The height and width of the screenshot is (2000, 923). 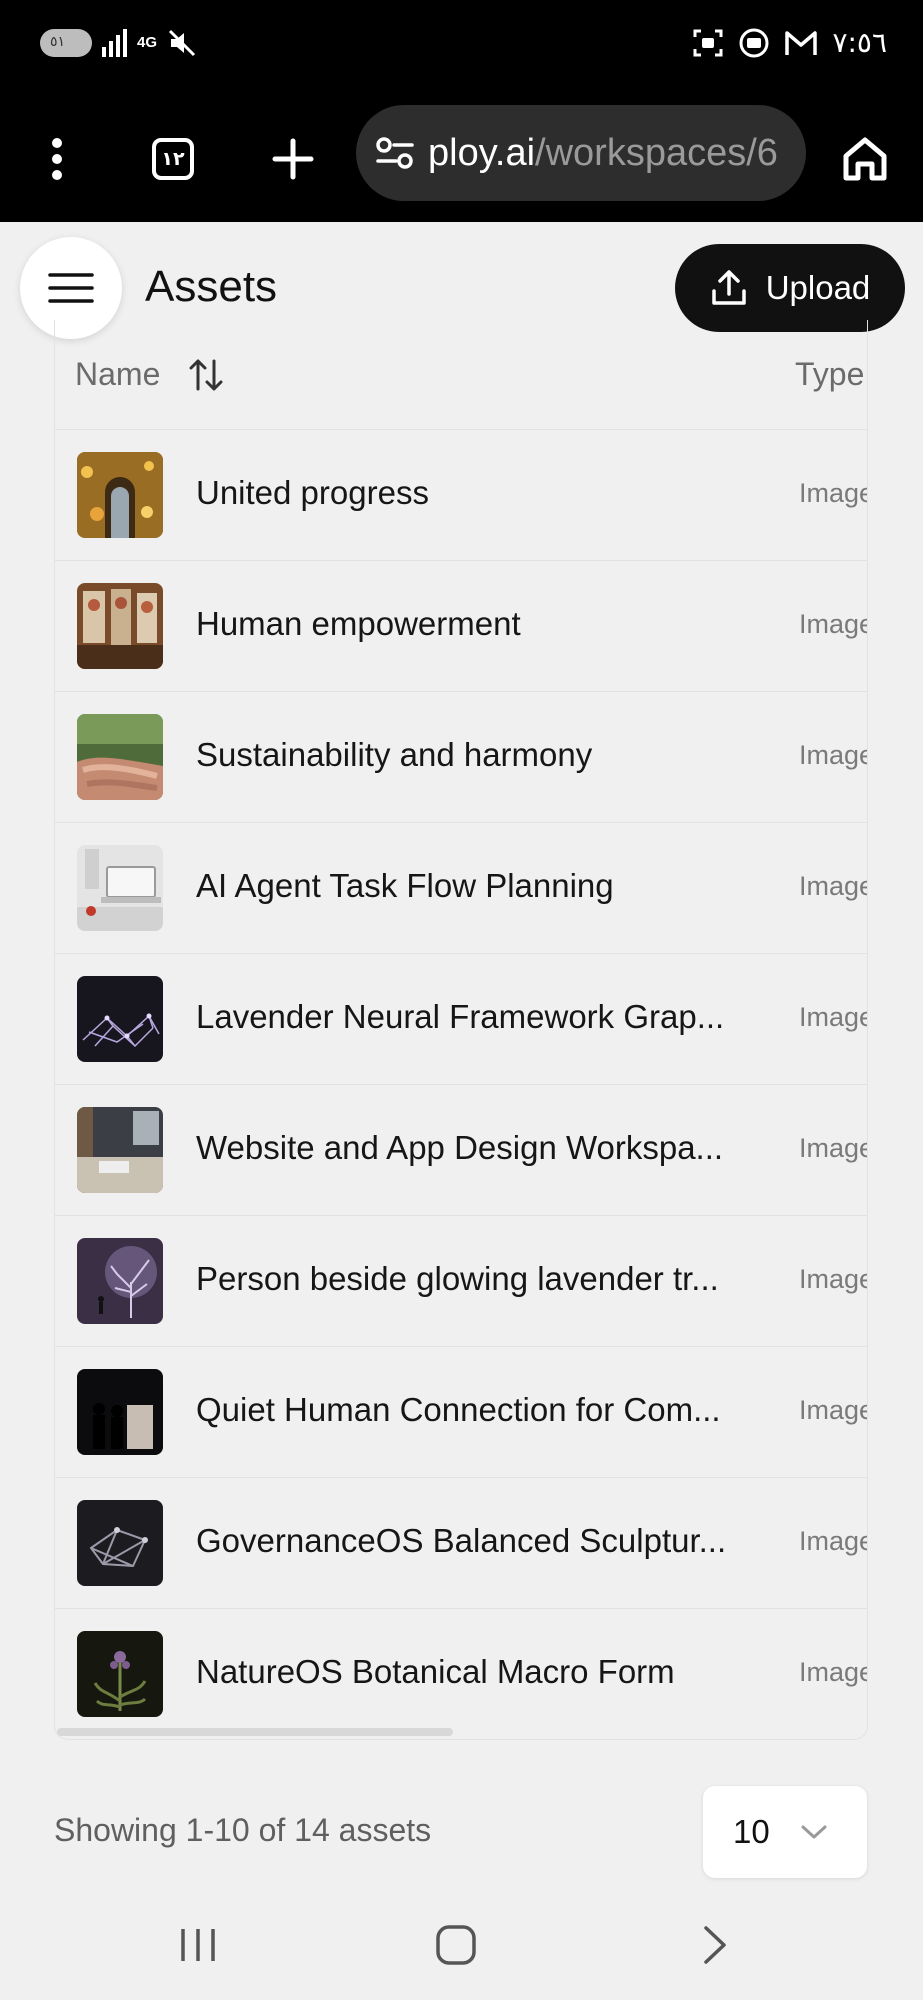 I want to click on more-vertical-icon, so click(x=57, y=159).